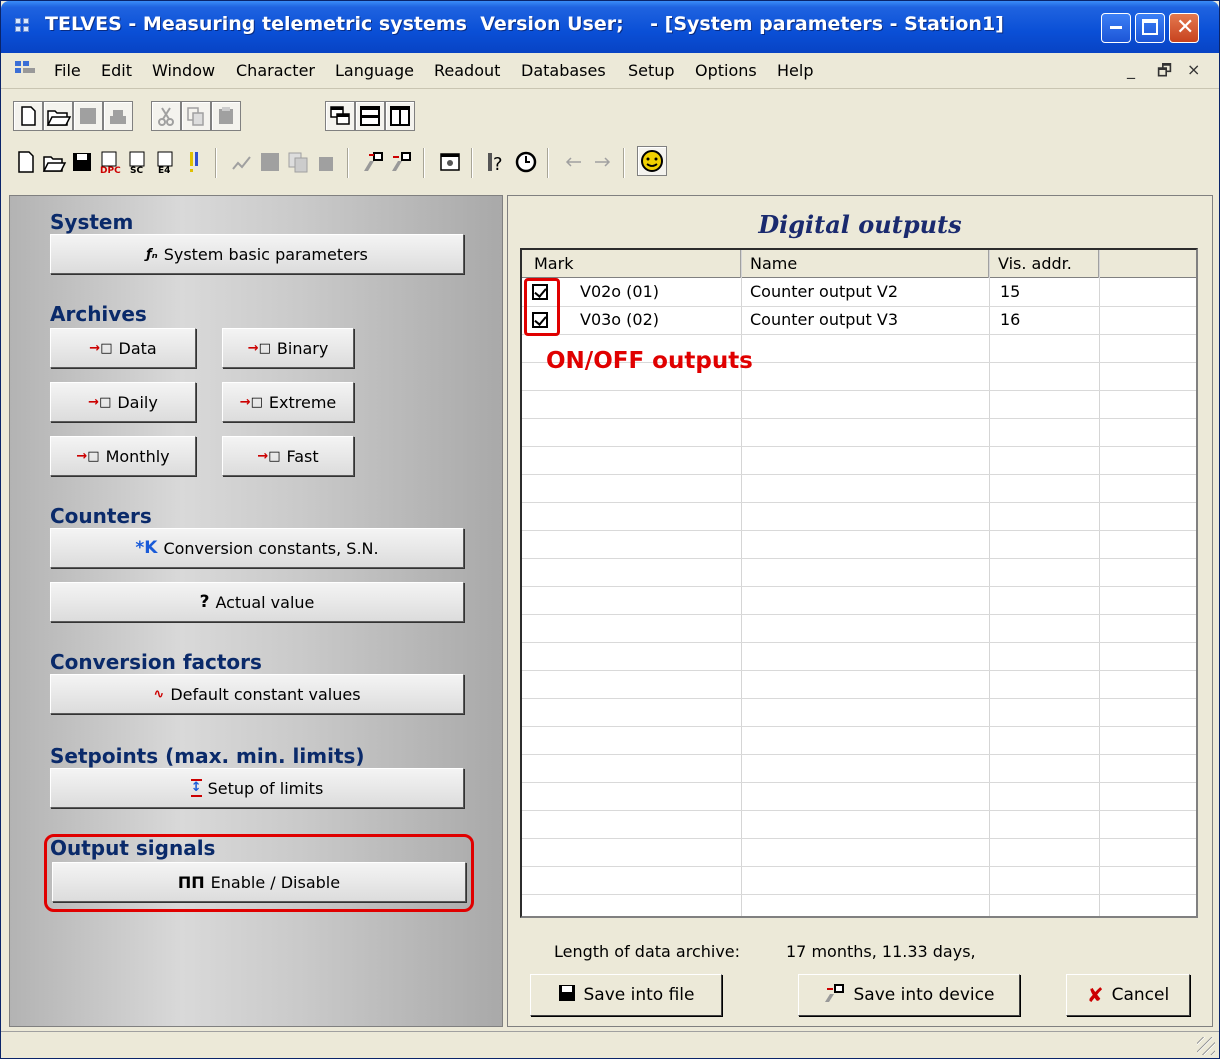 This screenshot has height=1059, width=1220. What do you see at coordinates (1116, 28) in the screenshot?
I see `minimize-icon` at bounding box center [1116, 28].